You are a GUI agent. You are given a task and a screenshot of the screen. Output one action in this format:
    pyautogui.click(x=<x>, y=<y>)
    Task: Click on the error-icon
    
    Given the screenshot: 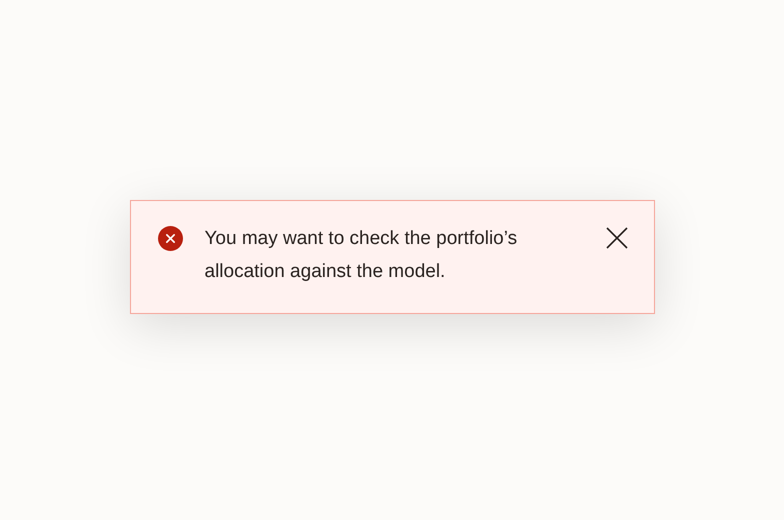 What is the action you would take?
    pyautogui.click(x=170, y=238)
    